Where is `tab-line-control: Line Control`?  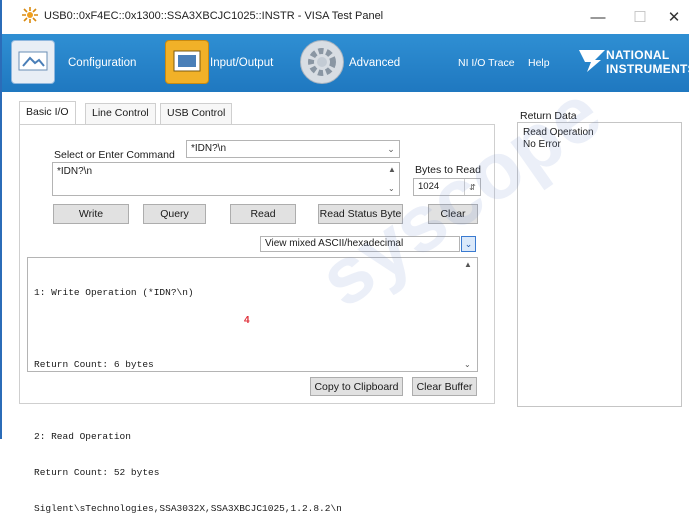 tab-line-control: Line Control is located at coordinates (120, 113).